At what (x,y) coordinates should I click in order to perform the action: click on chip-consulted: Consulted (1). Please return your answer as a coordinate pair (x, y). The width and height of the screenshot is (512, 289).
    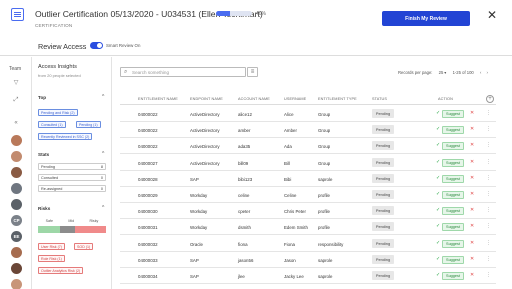
    Looking at the image, I should click on (52, 124).